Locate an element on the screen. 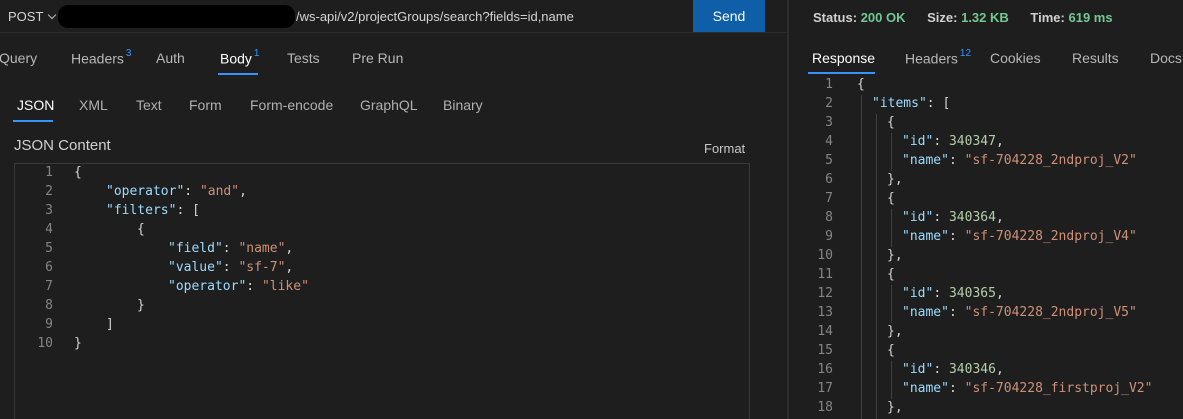  json-string: "name" is located at coordinates (262, 248).